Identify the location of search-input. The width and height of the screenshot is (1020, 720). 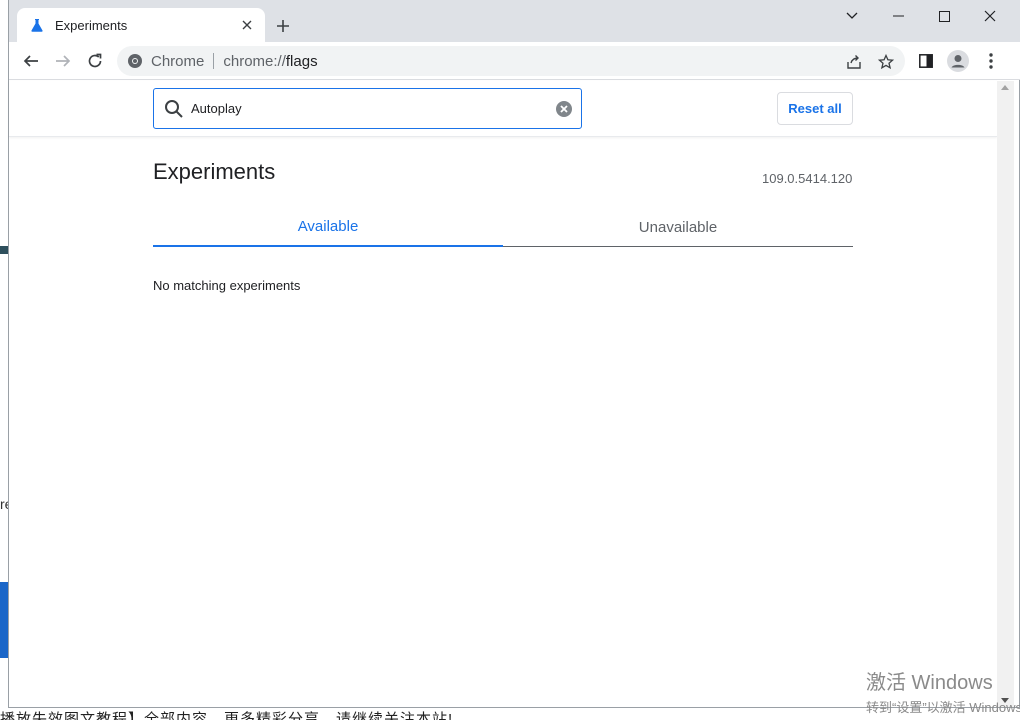
(366, 108).